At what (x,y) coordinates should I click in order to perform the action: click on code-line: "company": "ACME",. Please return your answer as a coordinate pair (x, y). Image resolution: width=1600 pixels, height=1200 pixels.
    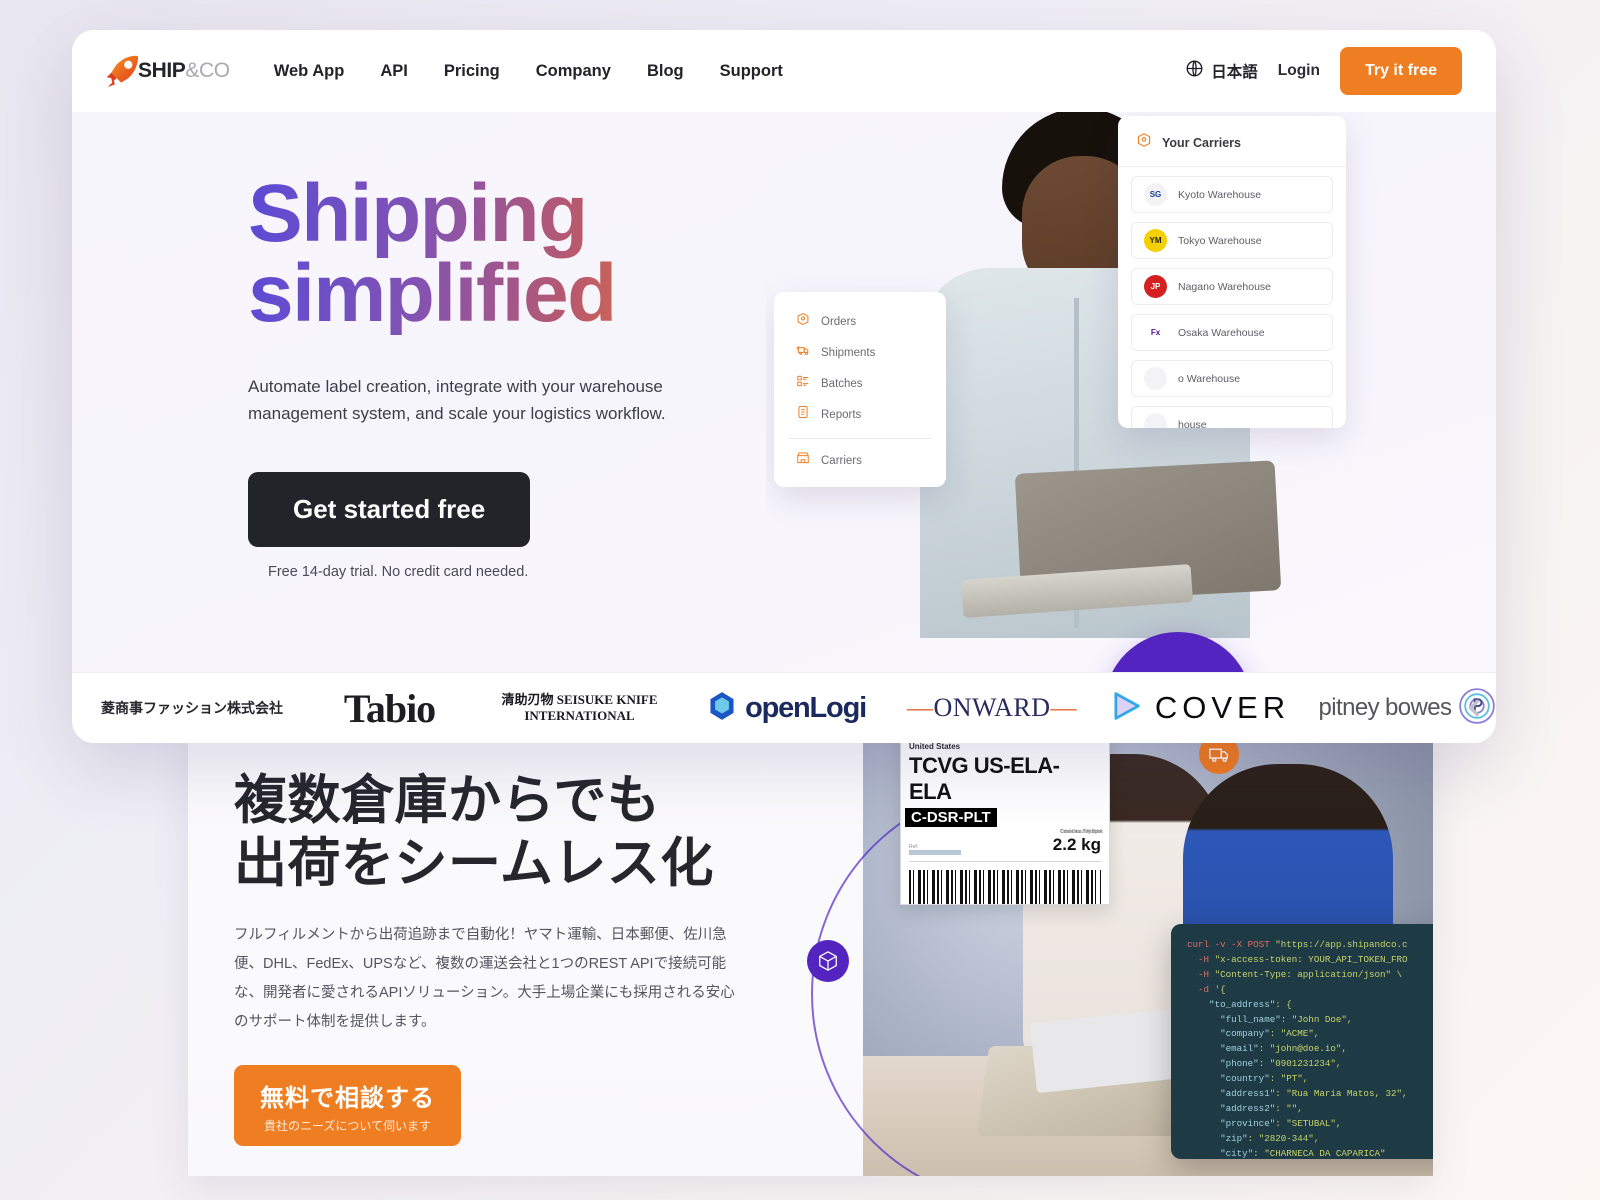
    Looking at the image, I should click on (1253, 1034).